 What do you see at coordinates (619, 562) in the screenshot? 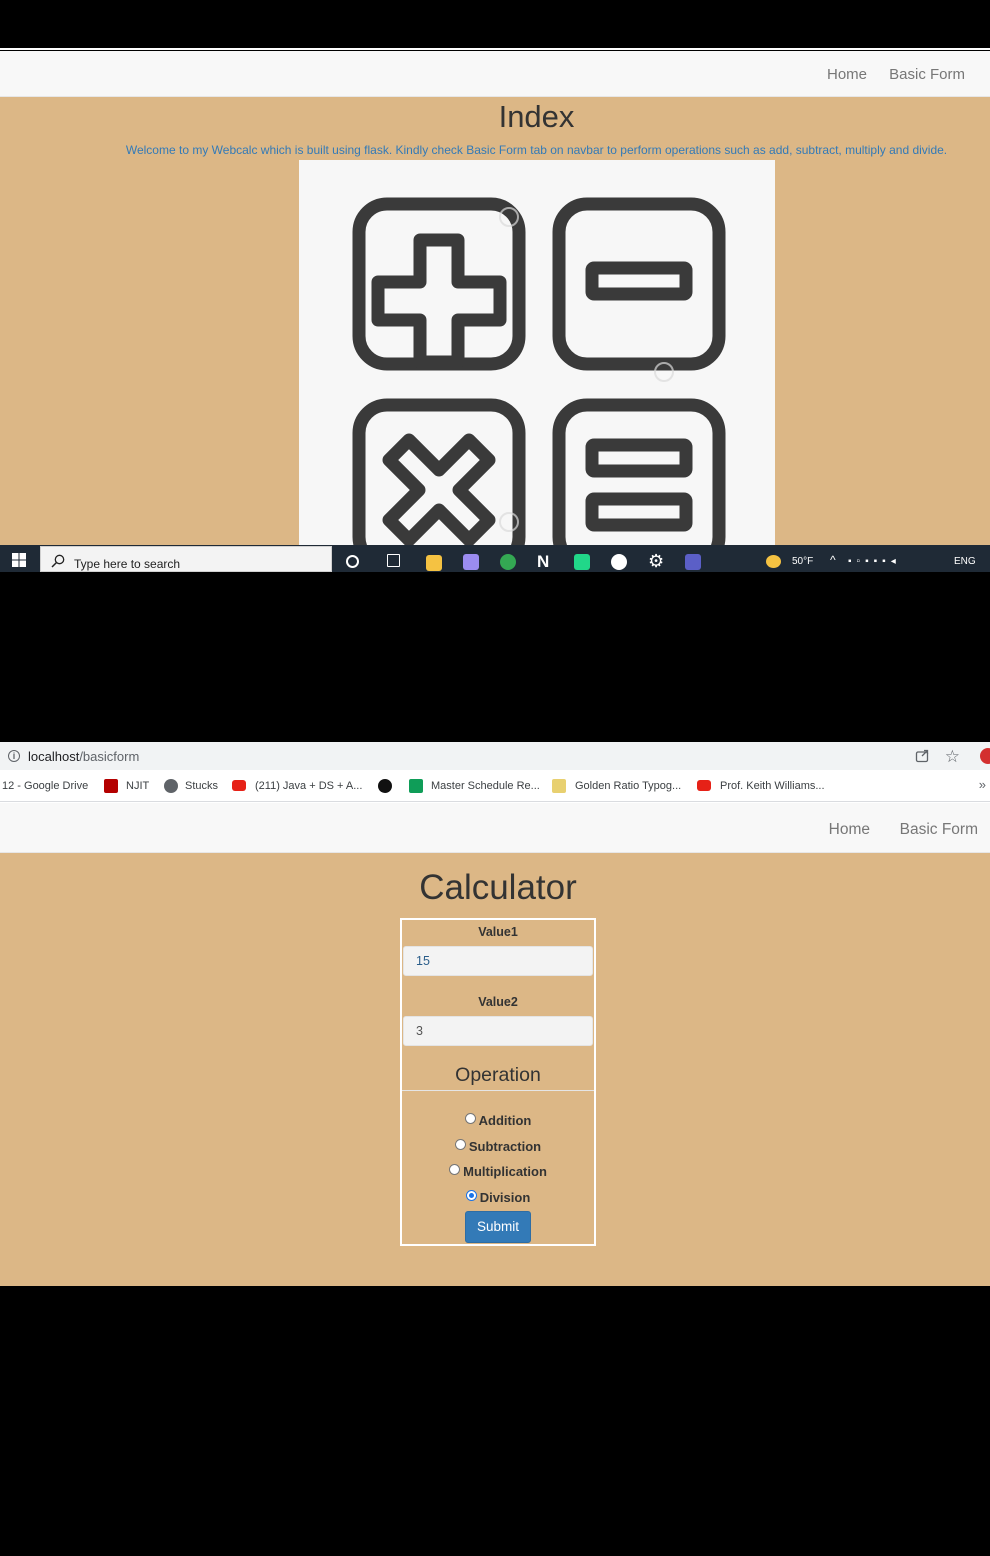
I see `slack-icon` at bounding box center [619, 562].